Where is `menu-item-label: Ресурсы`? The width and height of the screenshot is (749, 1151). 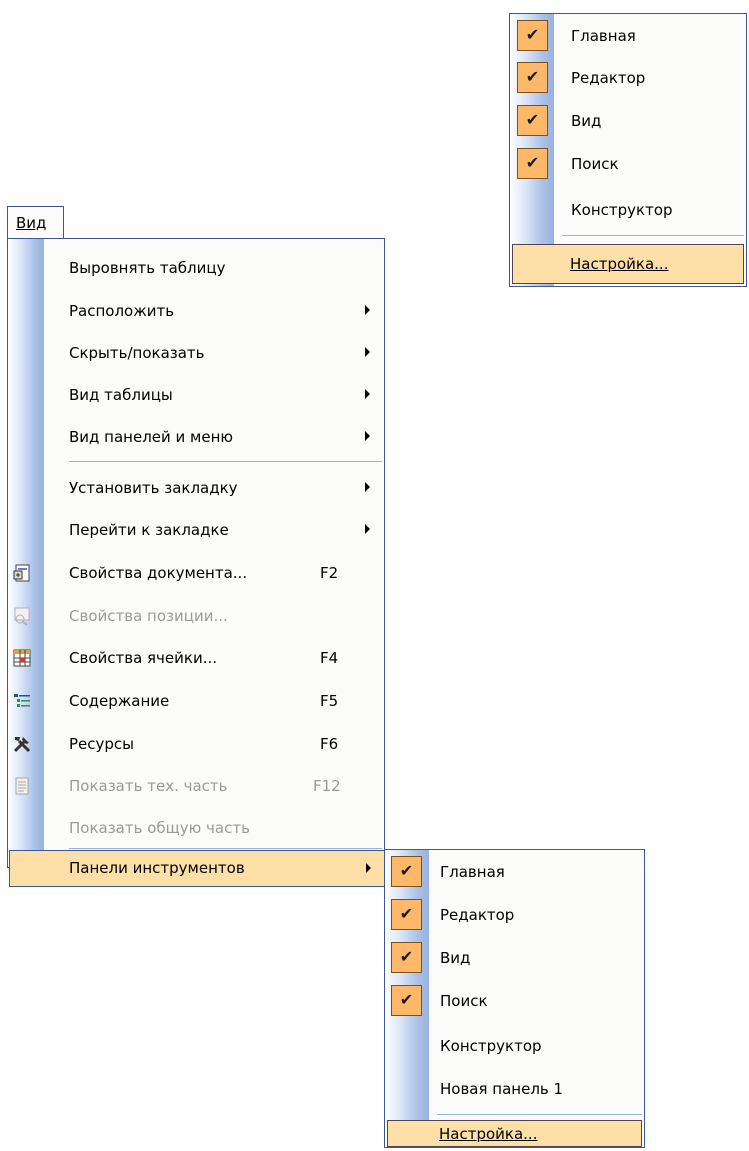
menu-item-label: Ресурсы is located at coordinates (102, 744).